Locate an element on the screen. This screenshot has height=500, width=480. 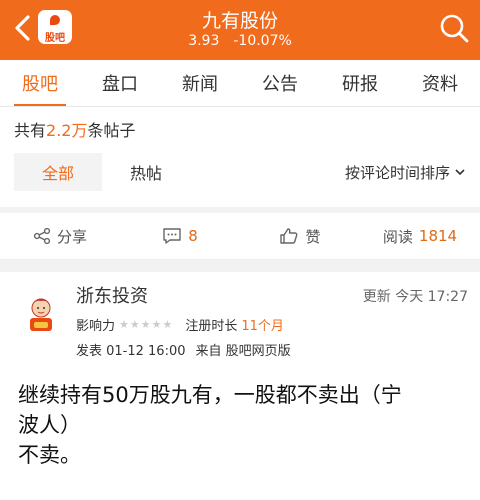
updated-value: 今天 17:27 is located at coordinates (431, 297).